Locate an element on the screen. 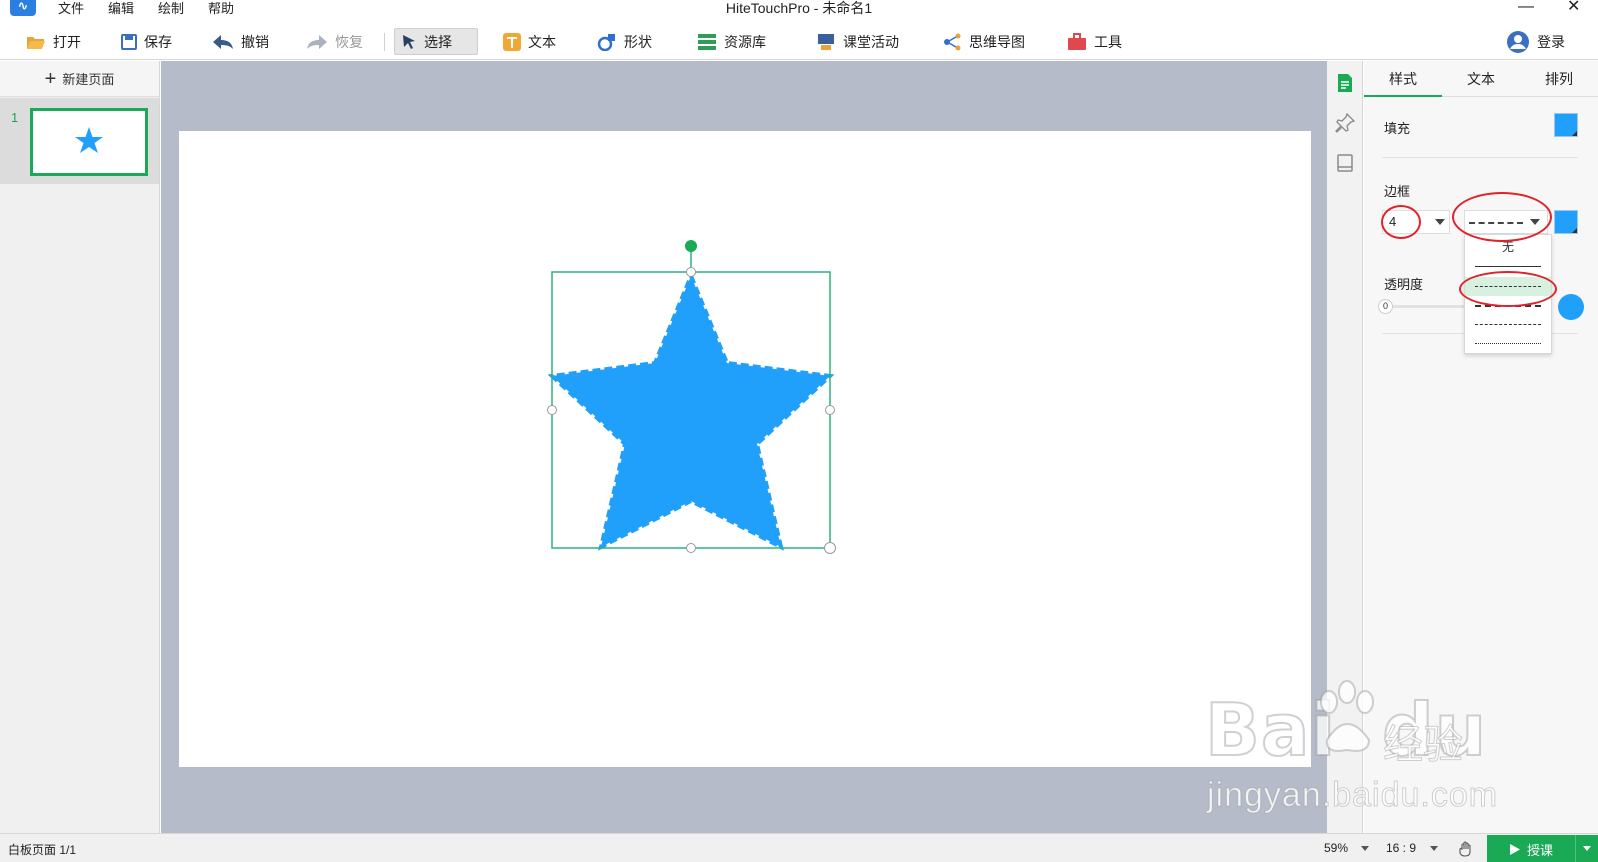 The height and width of the screenshot is (862, 1598). minimize-button: — is located at coordinates (1526, 8).